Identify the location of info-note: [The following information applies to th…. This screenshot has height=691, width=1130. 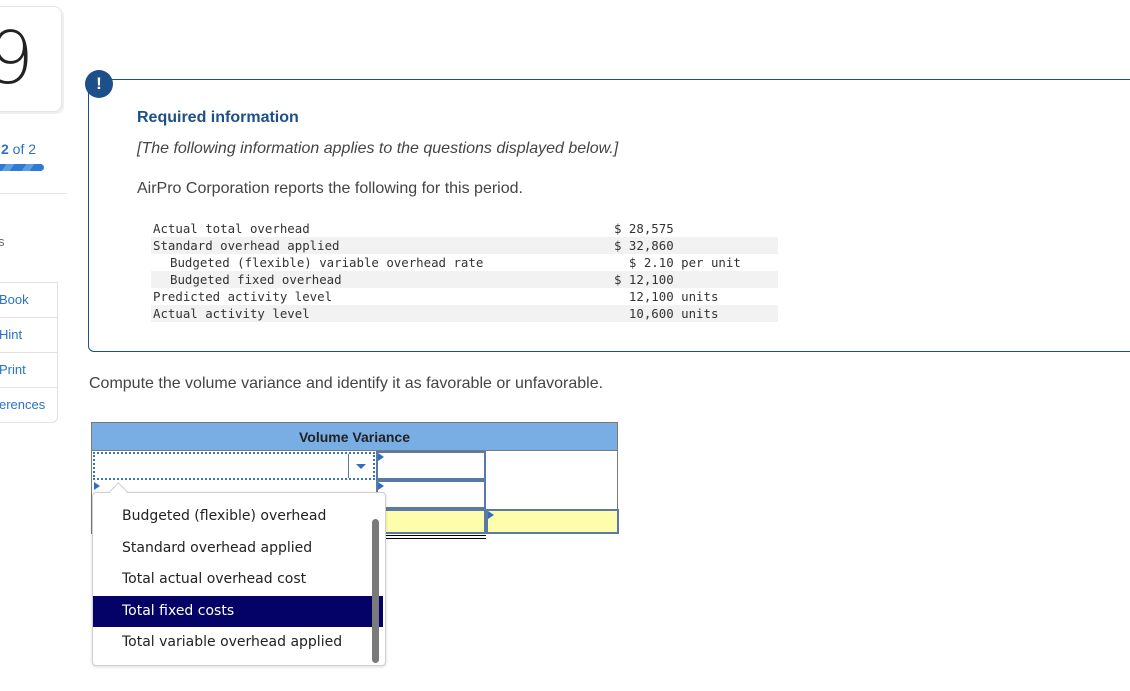
(378, 148).